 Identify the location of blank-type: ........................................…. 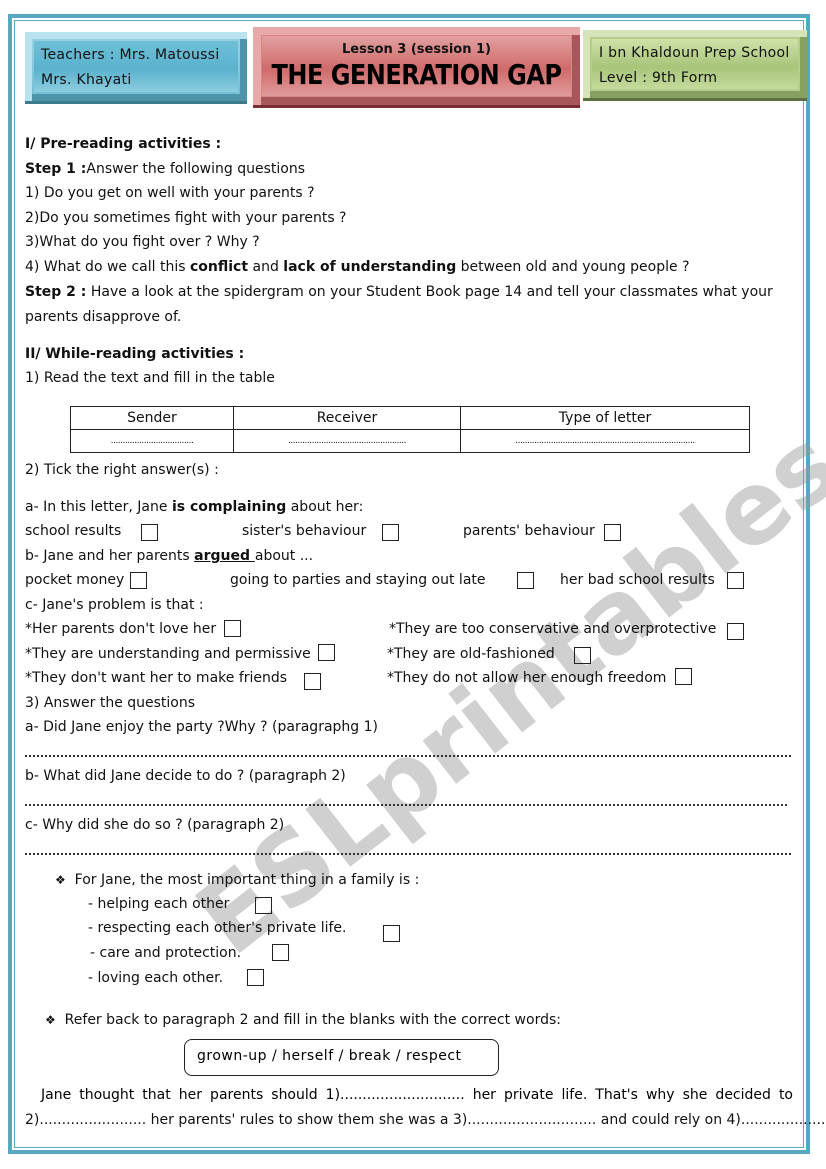
(605, 441).